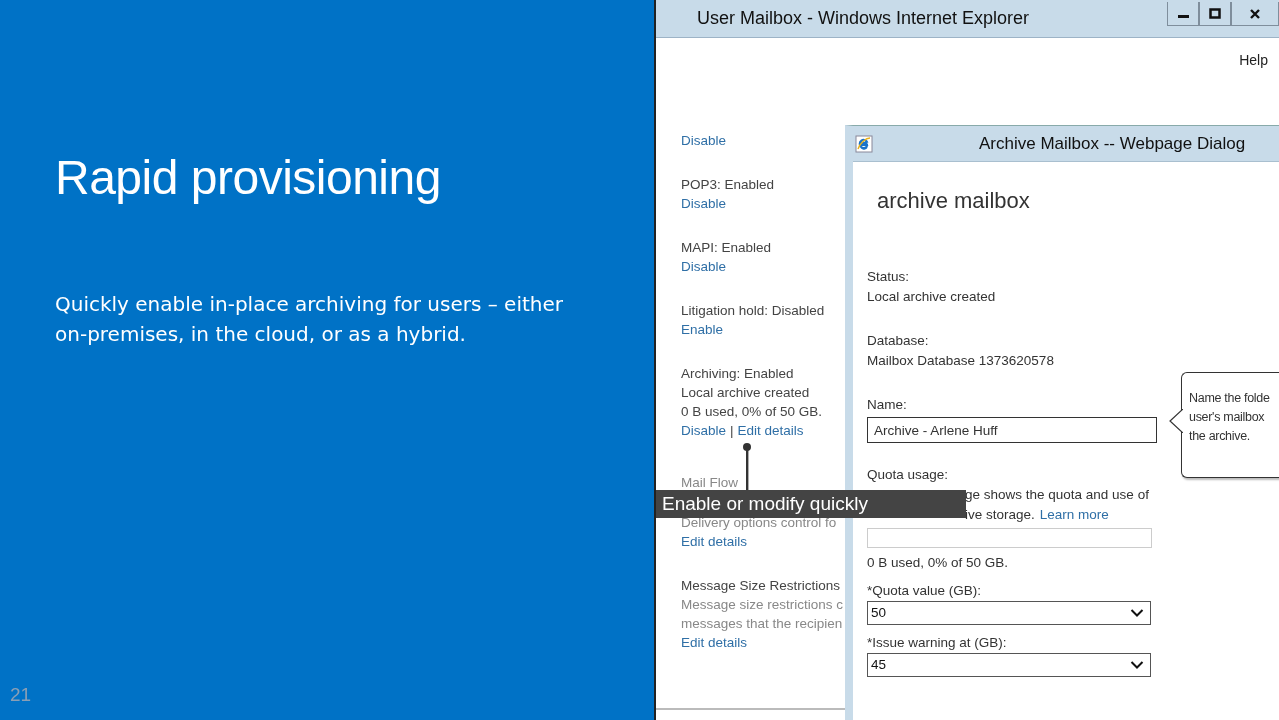 This screenshot has height=720, width=1279. Describe the element at coordinates (960, 361) in the screenshot. I see `field-value: Mailbox Database 1373620578` at that location.